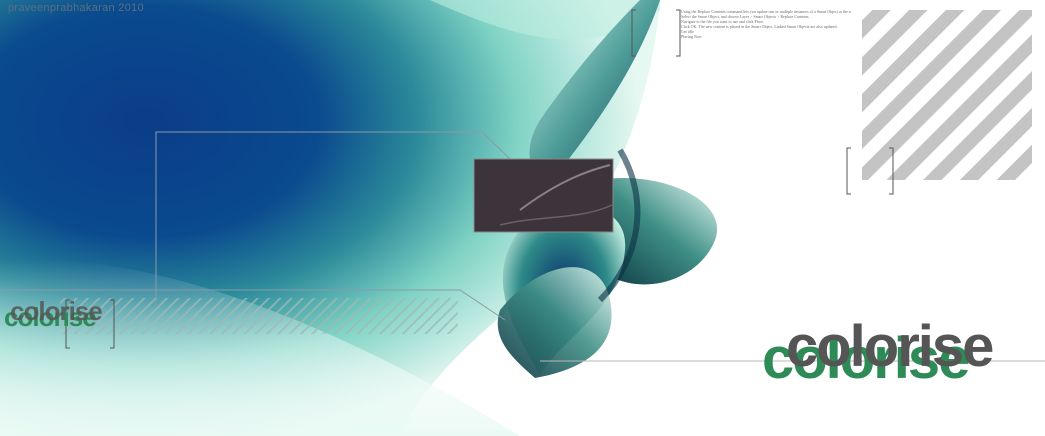 The image size is (1045, 436). Describe the element at coordinates (889, 346) in the screenshot. I see `logo-large: colorise` at that location.